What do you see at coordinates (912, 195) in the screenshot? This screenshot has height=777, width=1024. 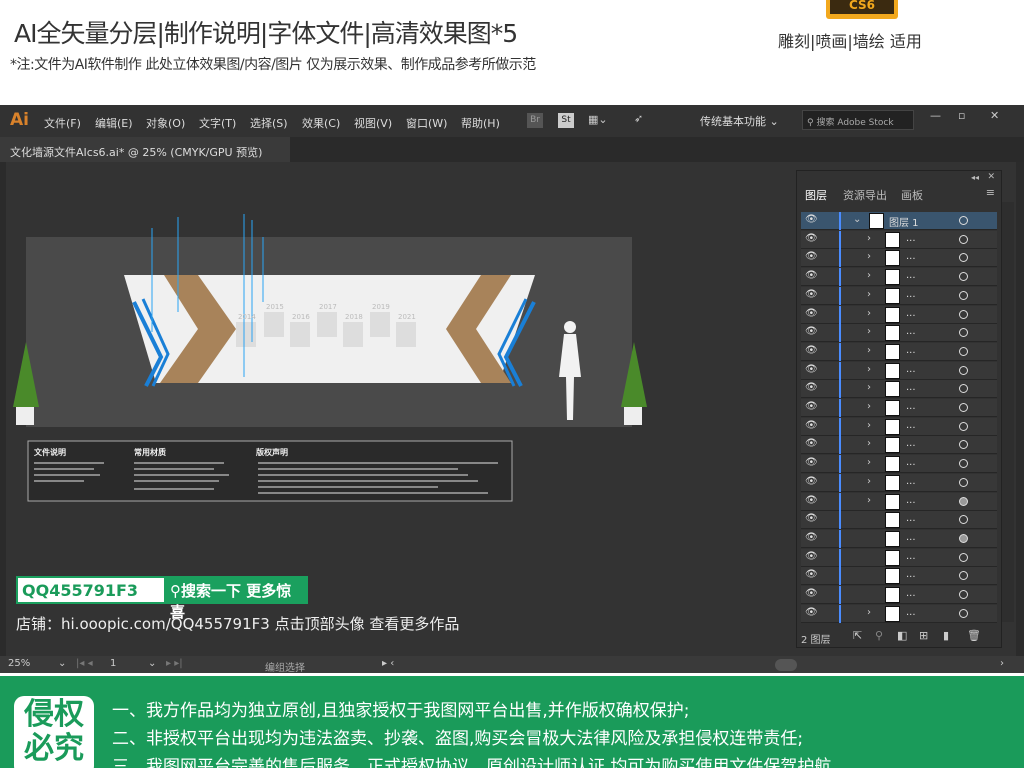 I see `tab-artboards: 画板` at bounding box center [912, 195].